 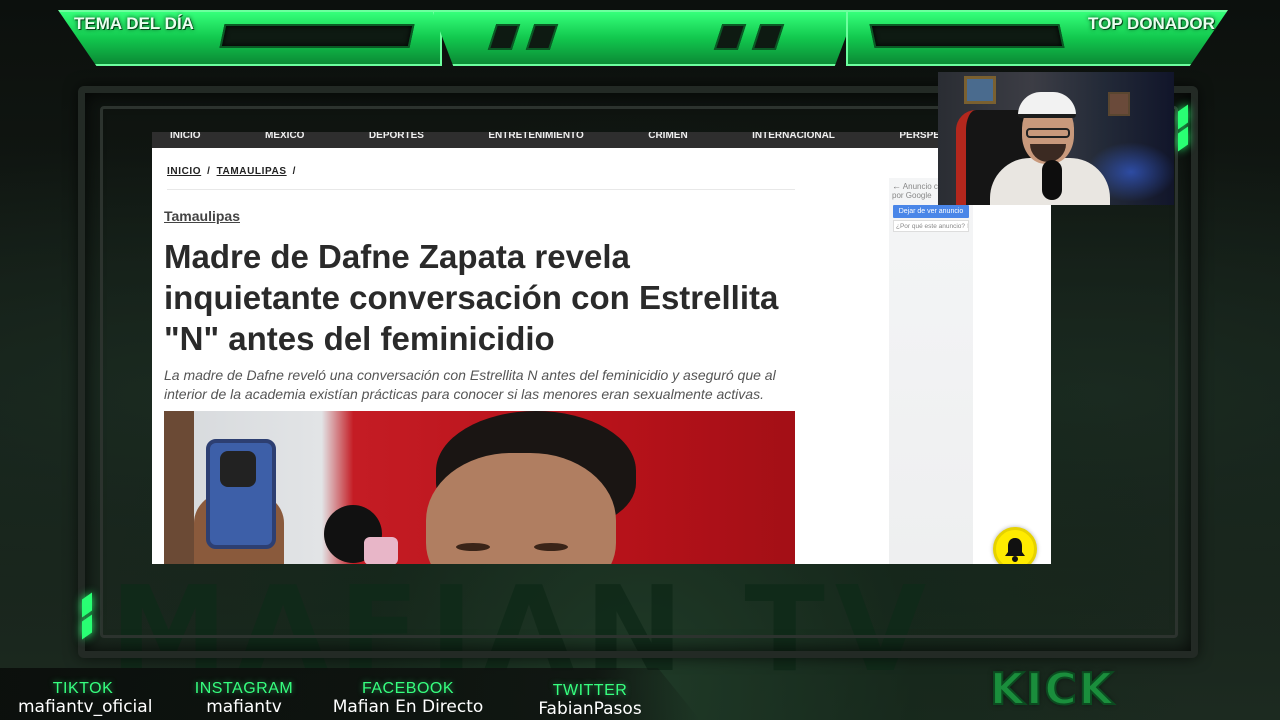 What do you see at coordinates (896, 186) in the screenshot?
I see `back-arrow-icon: ←` at bounding box center [896, 186].